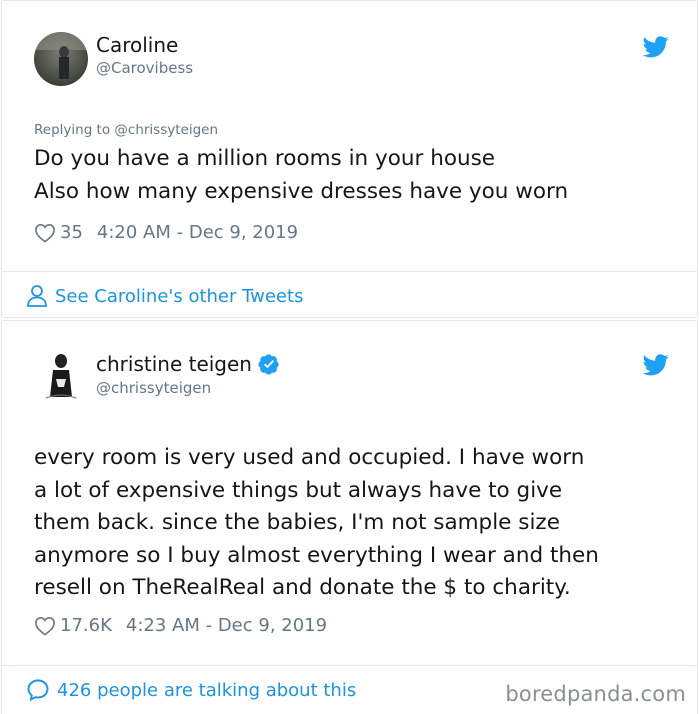  I want to click on timestamp: 4:20 AM - Dec 9, 2019, so click(197, 232).